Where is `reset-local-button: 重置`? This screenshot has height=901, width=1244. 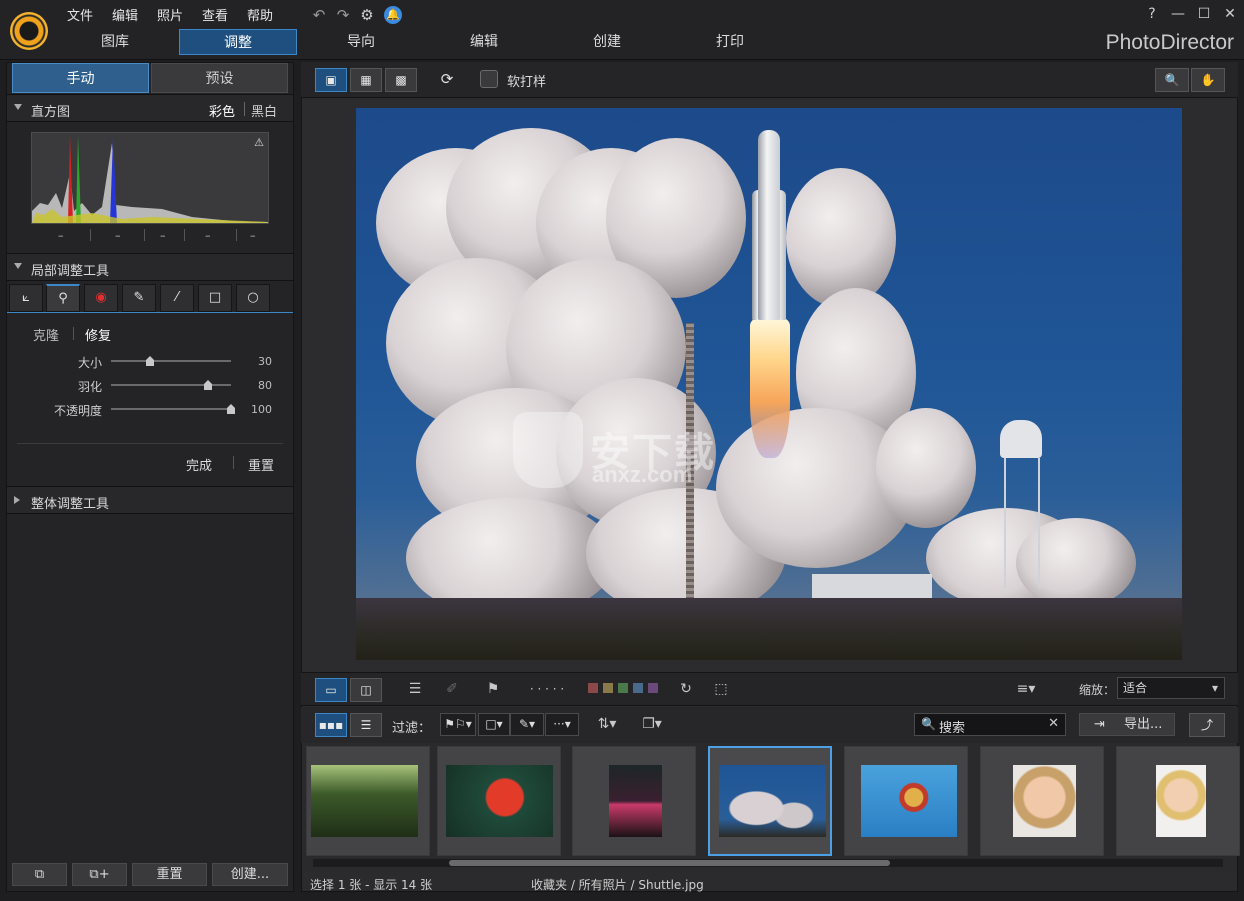 reset-local-button: 重置 is located at coordinates (261, 464).